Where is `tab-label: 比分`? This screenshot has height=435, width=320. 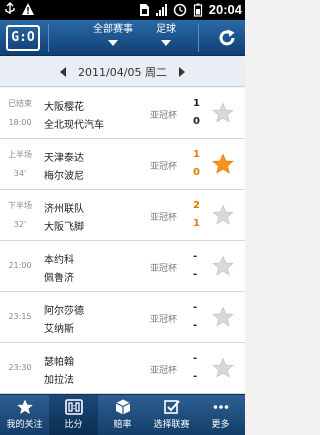 tab-label: 比分 is located at coordinates (73, 425).